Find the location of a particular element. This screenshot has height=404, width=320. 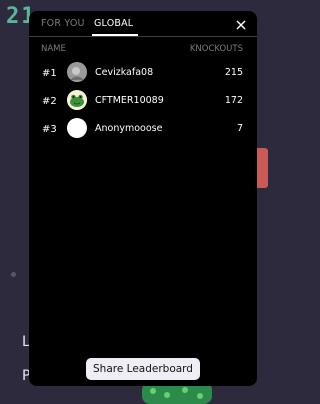

rank-label: #2 is located at coordinates (49, 101).